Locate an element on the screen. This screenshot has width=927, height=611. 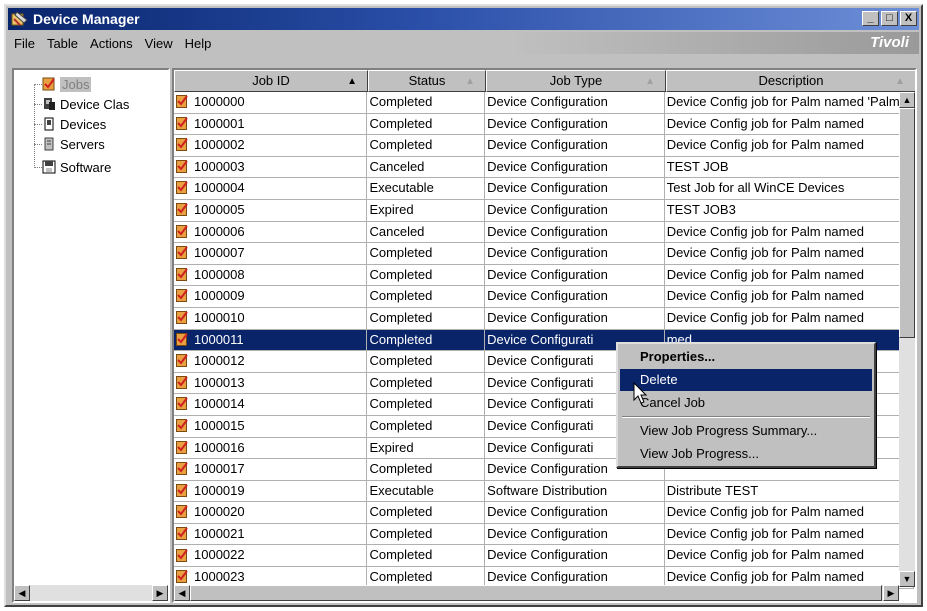
scroll-up-arrow-icon: ▲ is located at coordinates (907, 100).